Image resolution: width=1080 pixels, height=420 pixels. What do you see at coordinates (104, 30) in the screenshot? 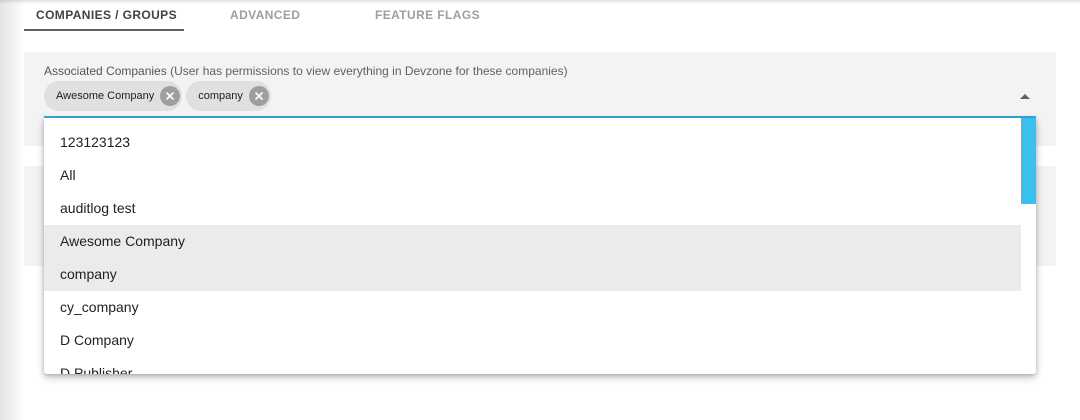
I see `active-tab-indicator` at bounding box center [104, 30].